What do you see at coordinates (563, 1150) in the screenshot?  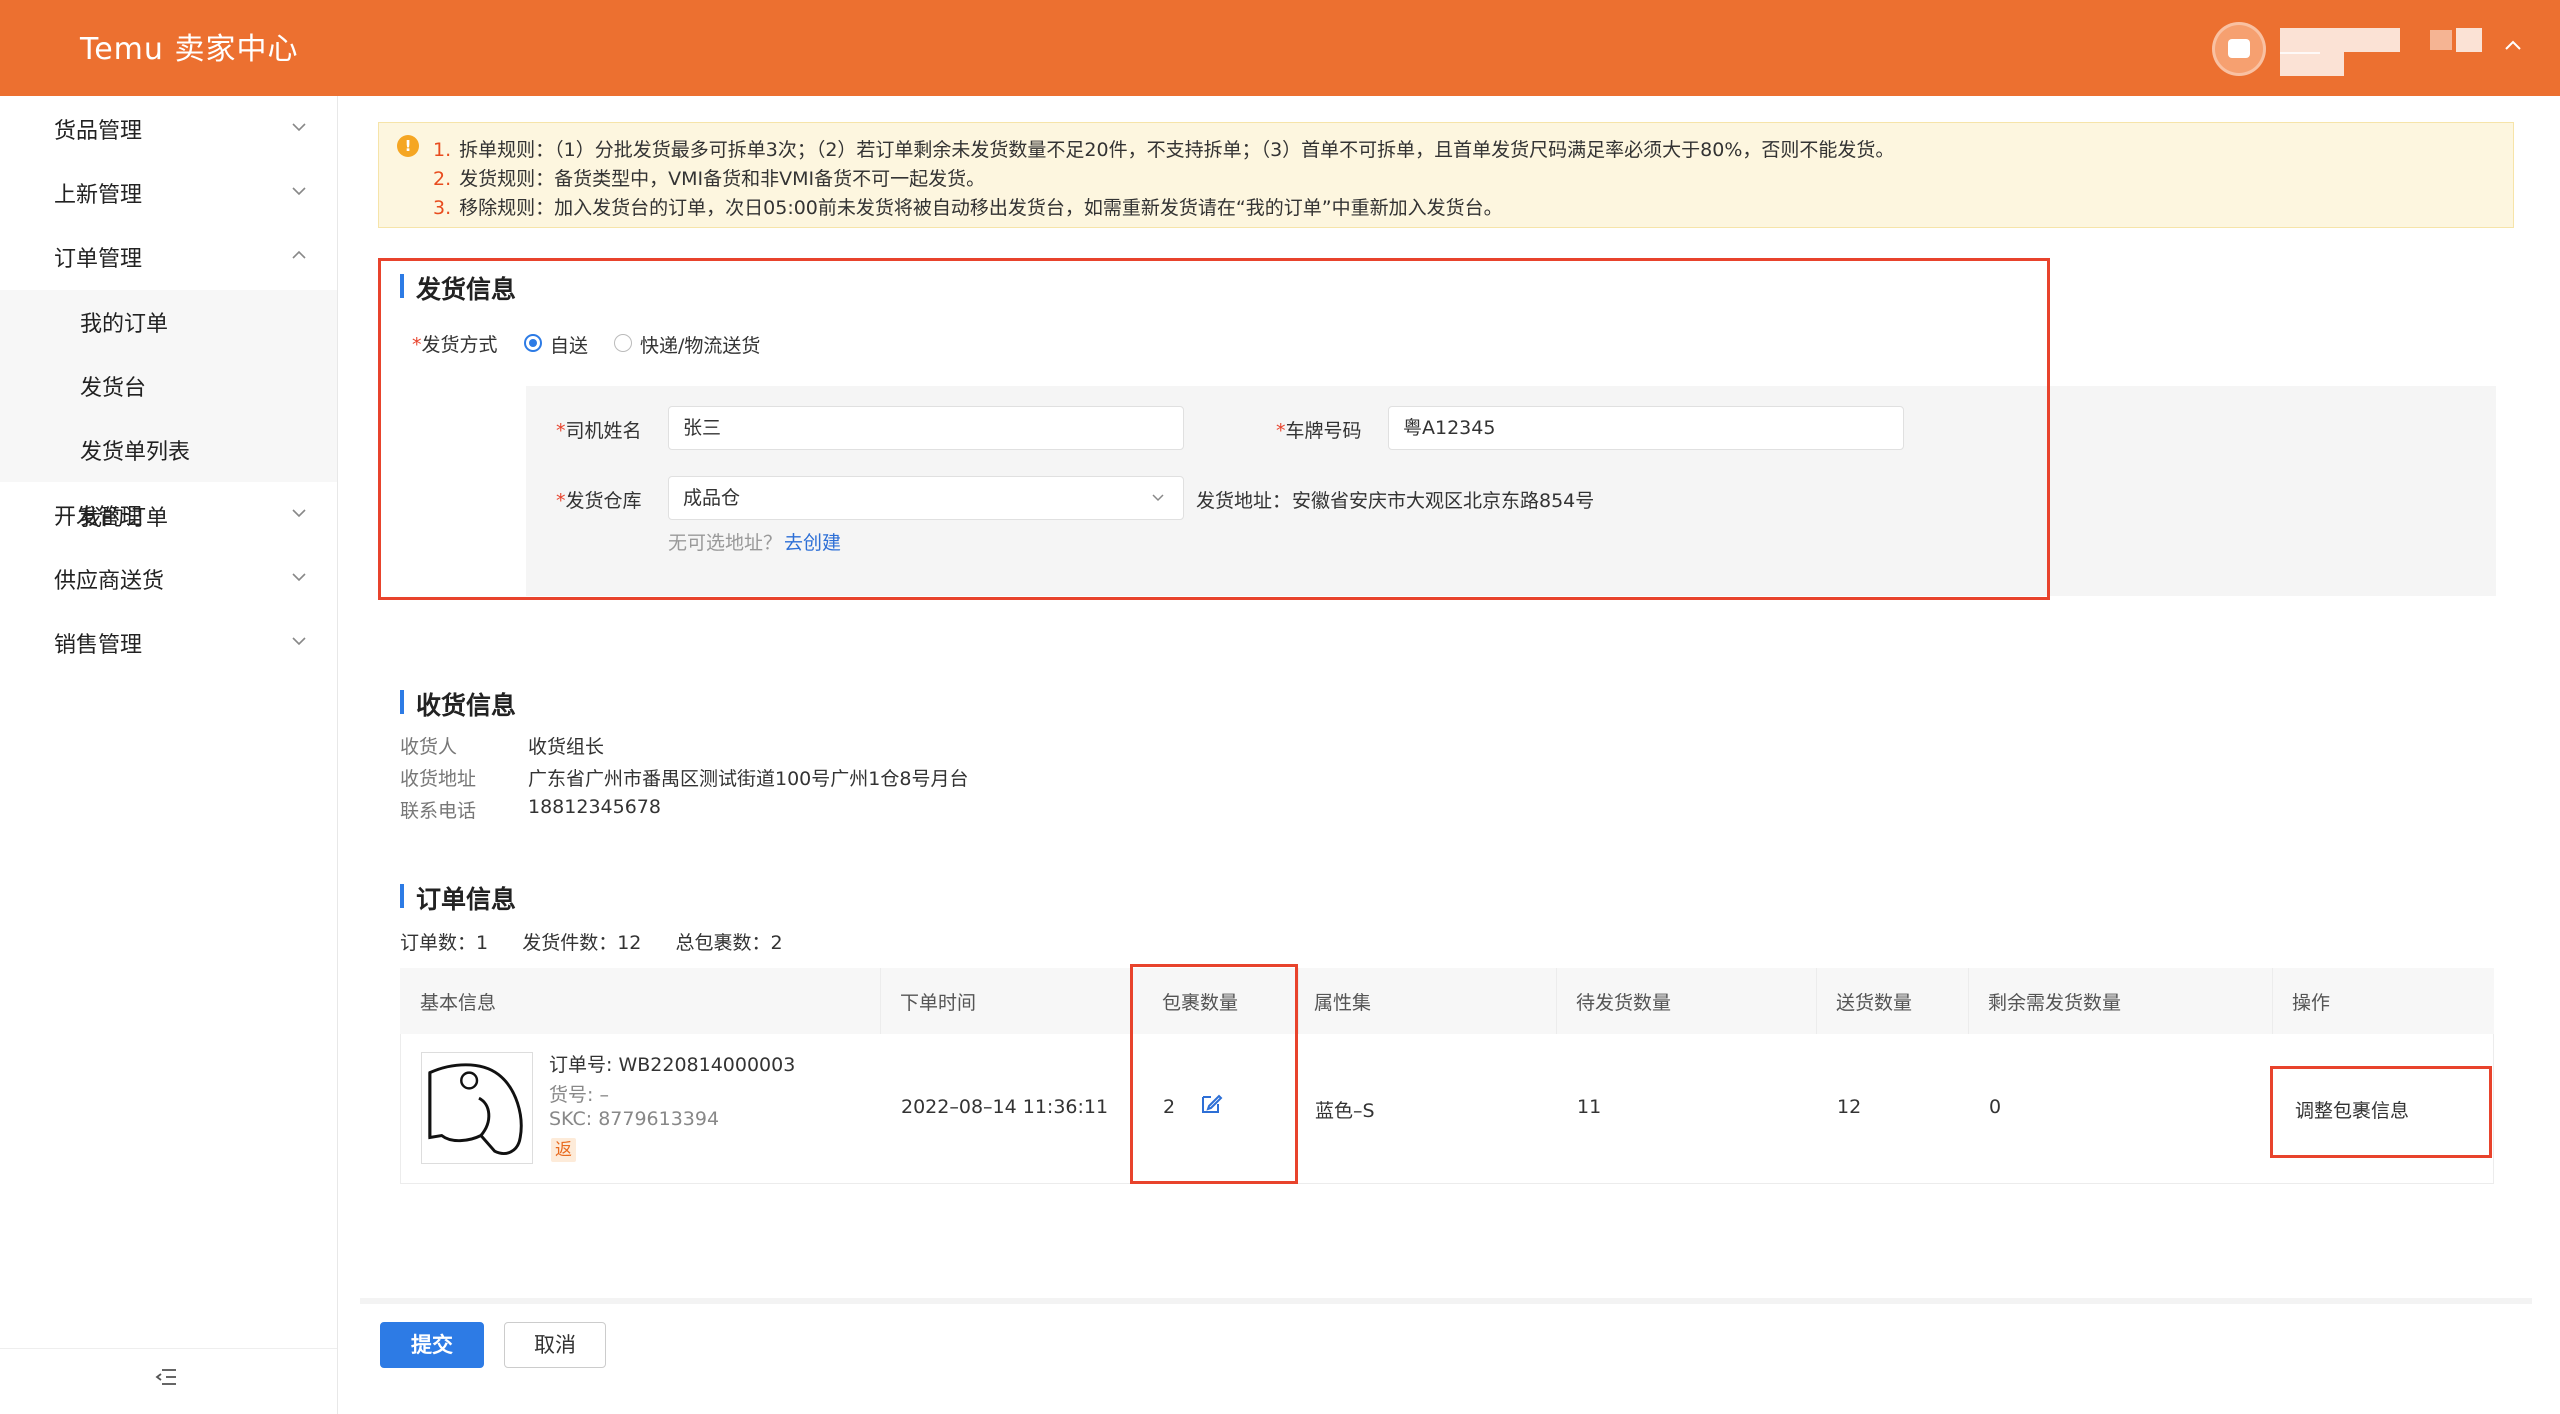 I see `return-tag: 返` at bounding box center [563, 1150].